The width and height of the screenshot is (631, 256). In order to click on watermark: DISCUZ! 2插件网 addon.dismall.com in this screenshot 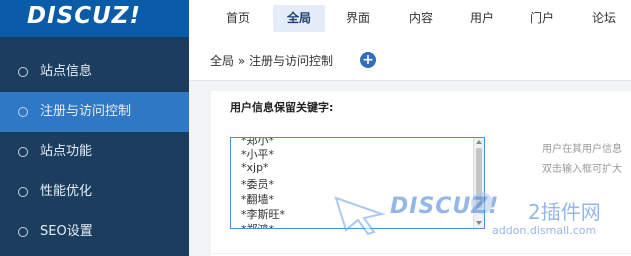, I will do `click(480, 212)`.